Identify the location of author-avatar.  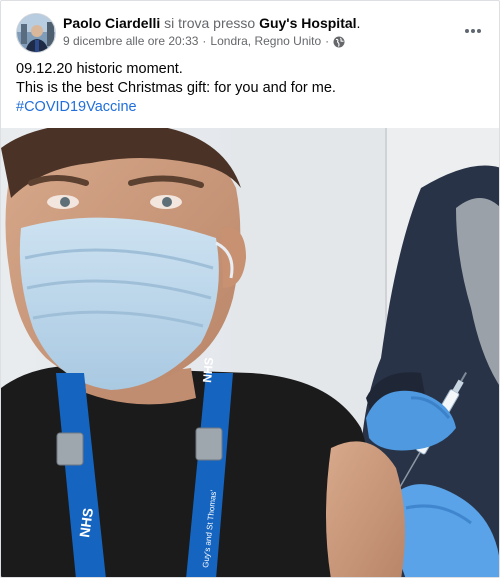
(36, 33).